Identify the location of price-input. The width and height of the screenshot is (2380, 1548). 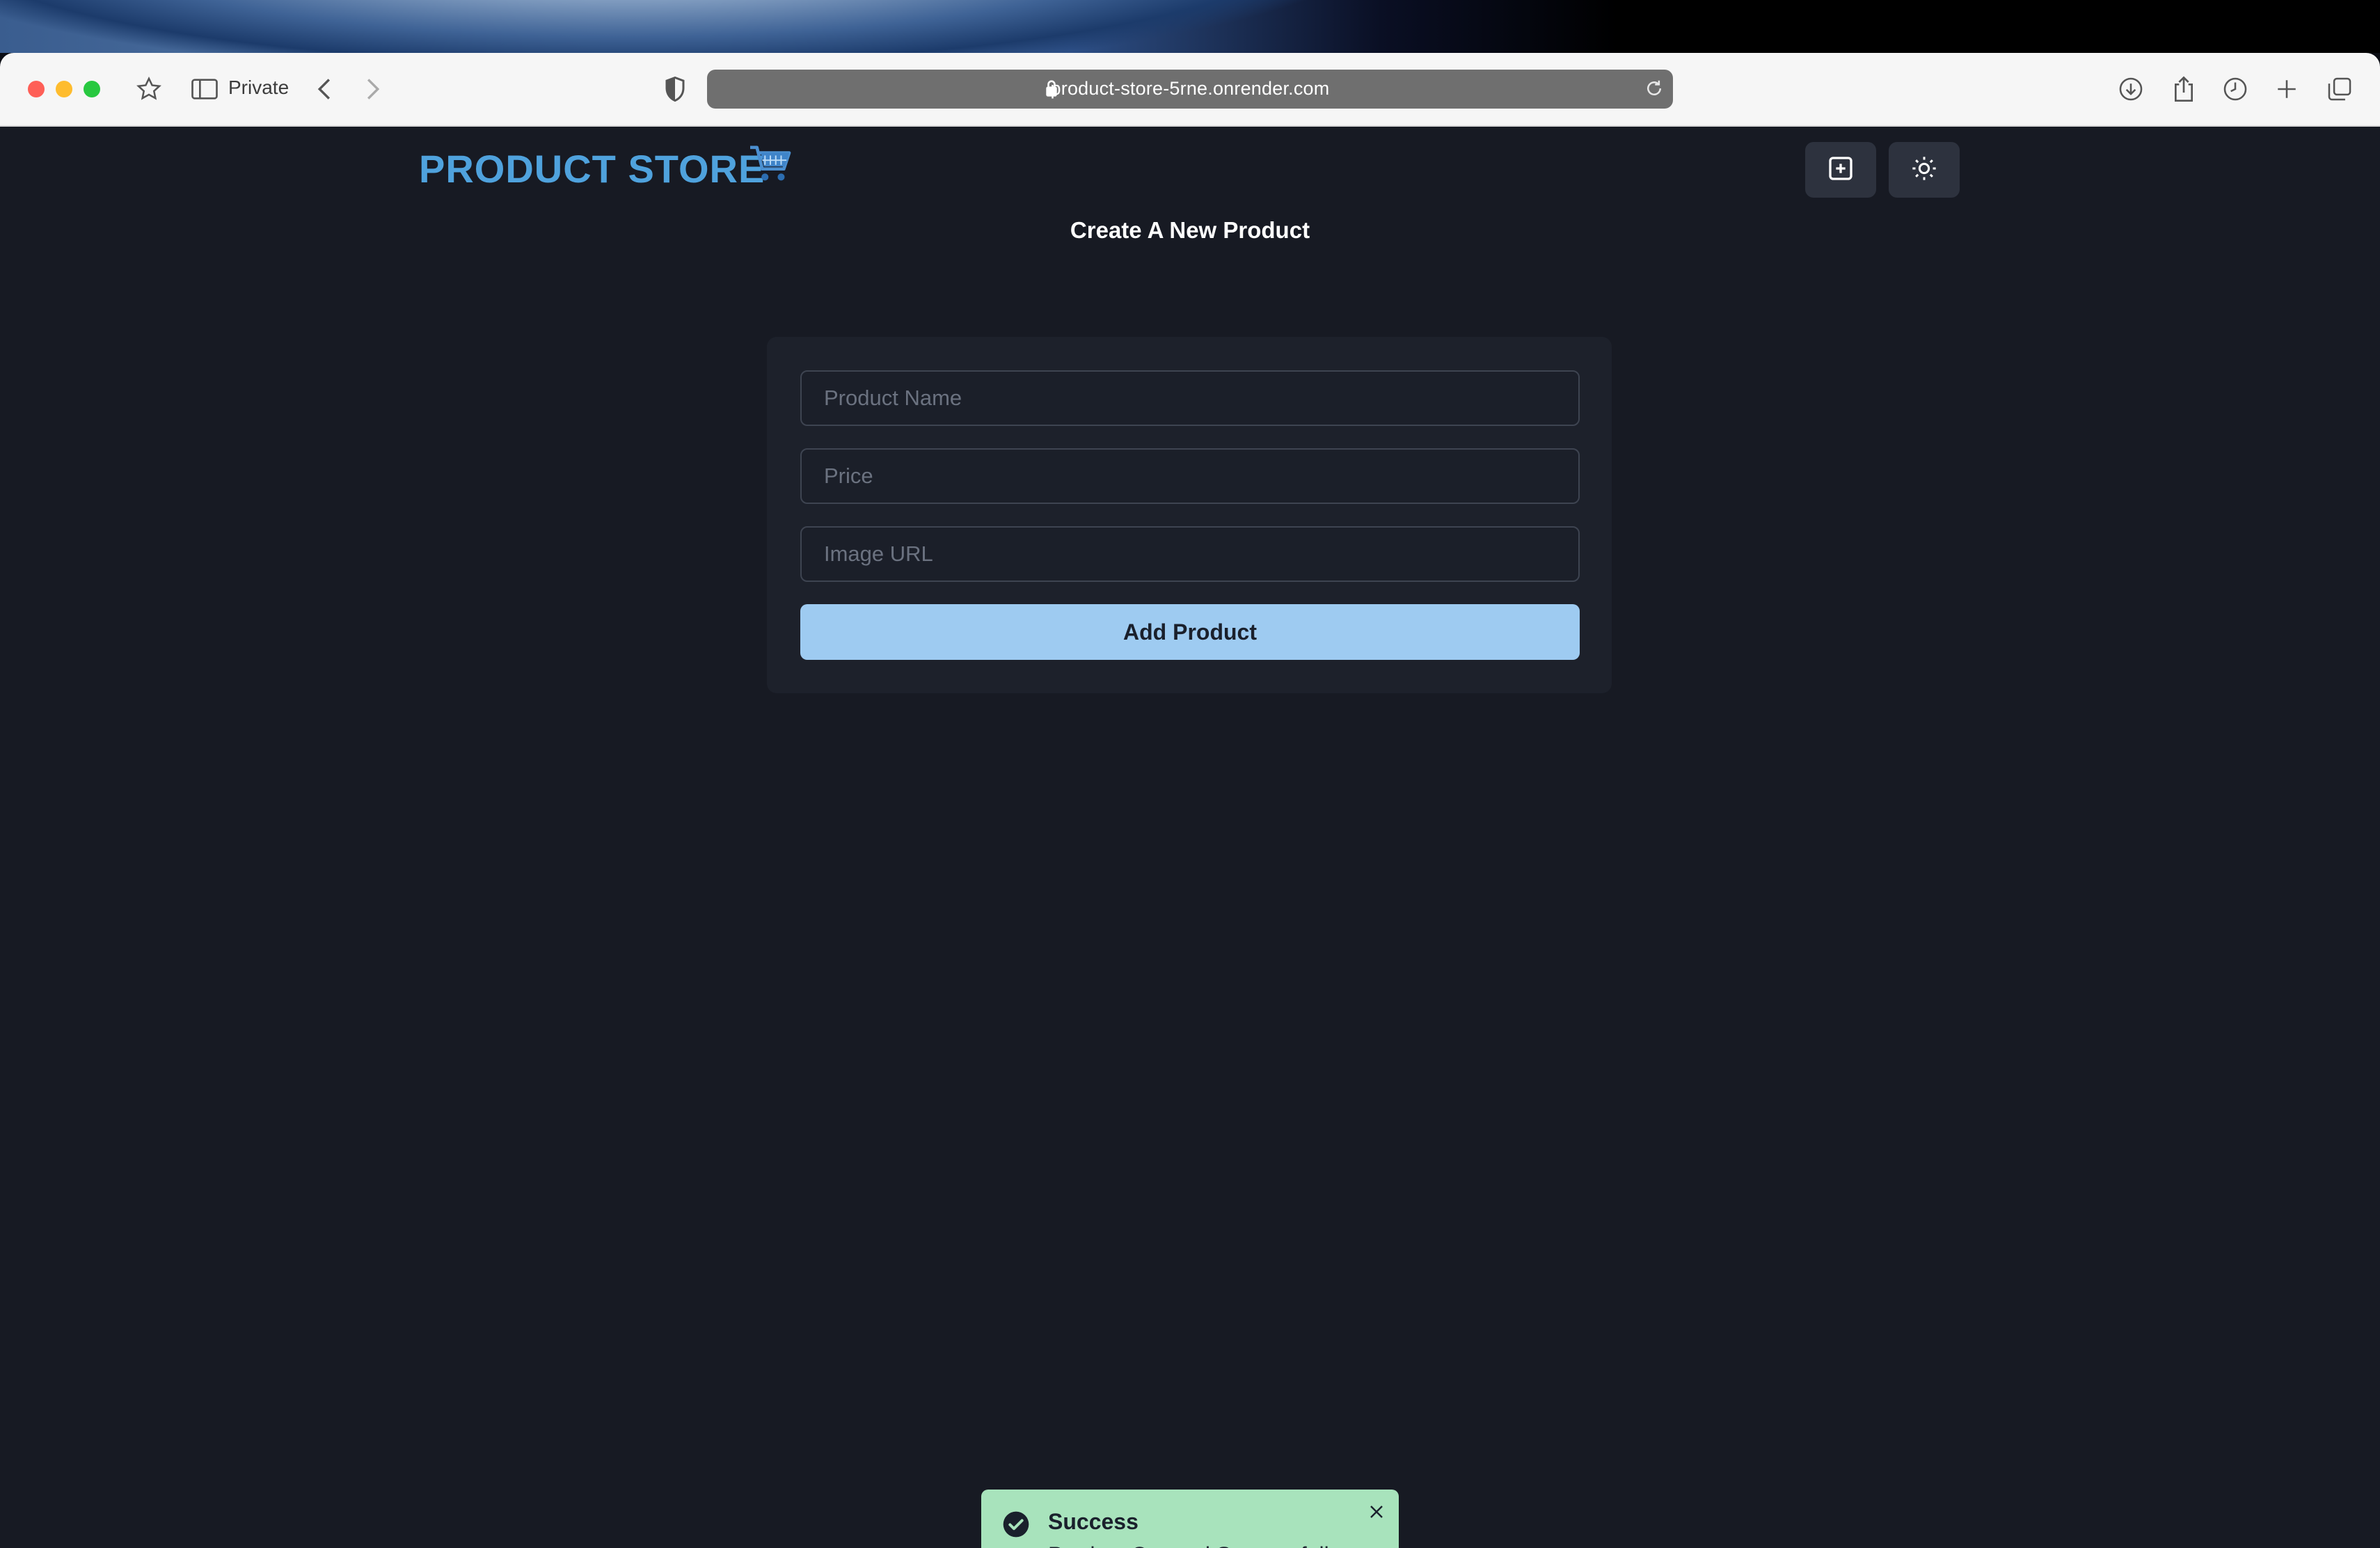
(1190, 476).